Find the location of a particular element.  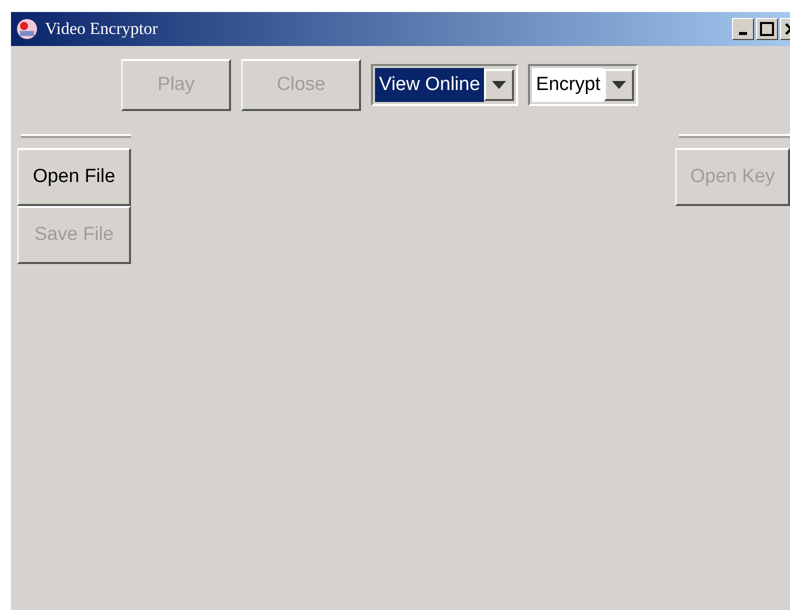

maximize-icon is located at coordinates (767, 29).